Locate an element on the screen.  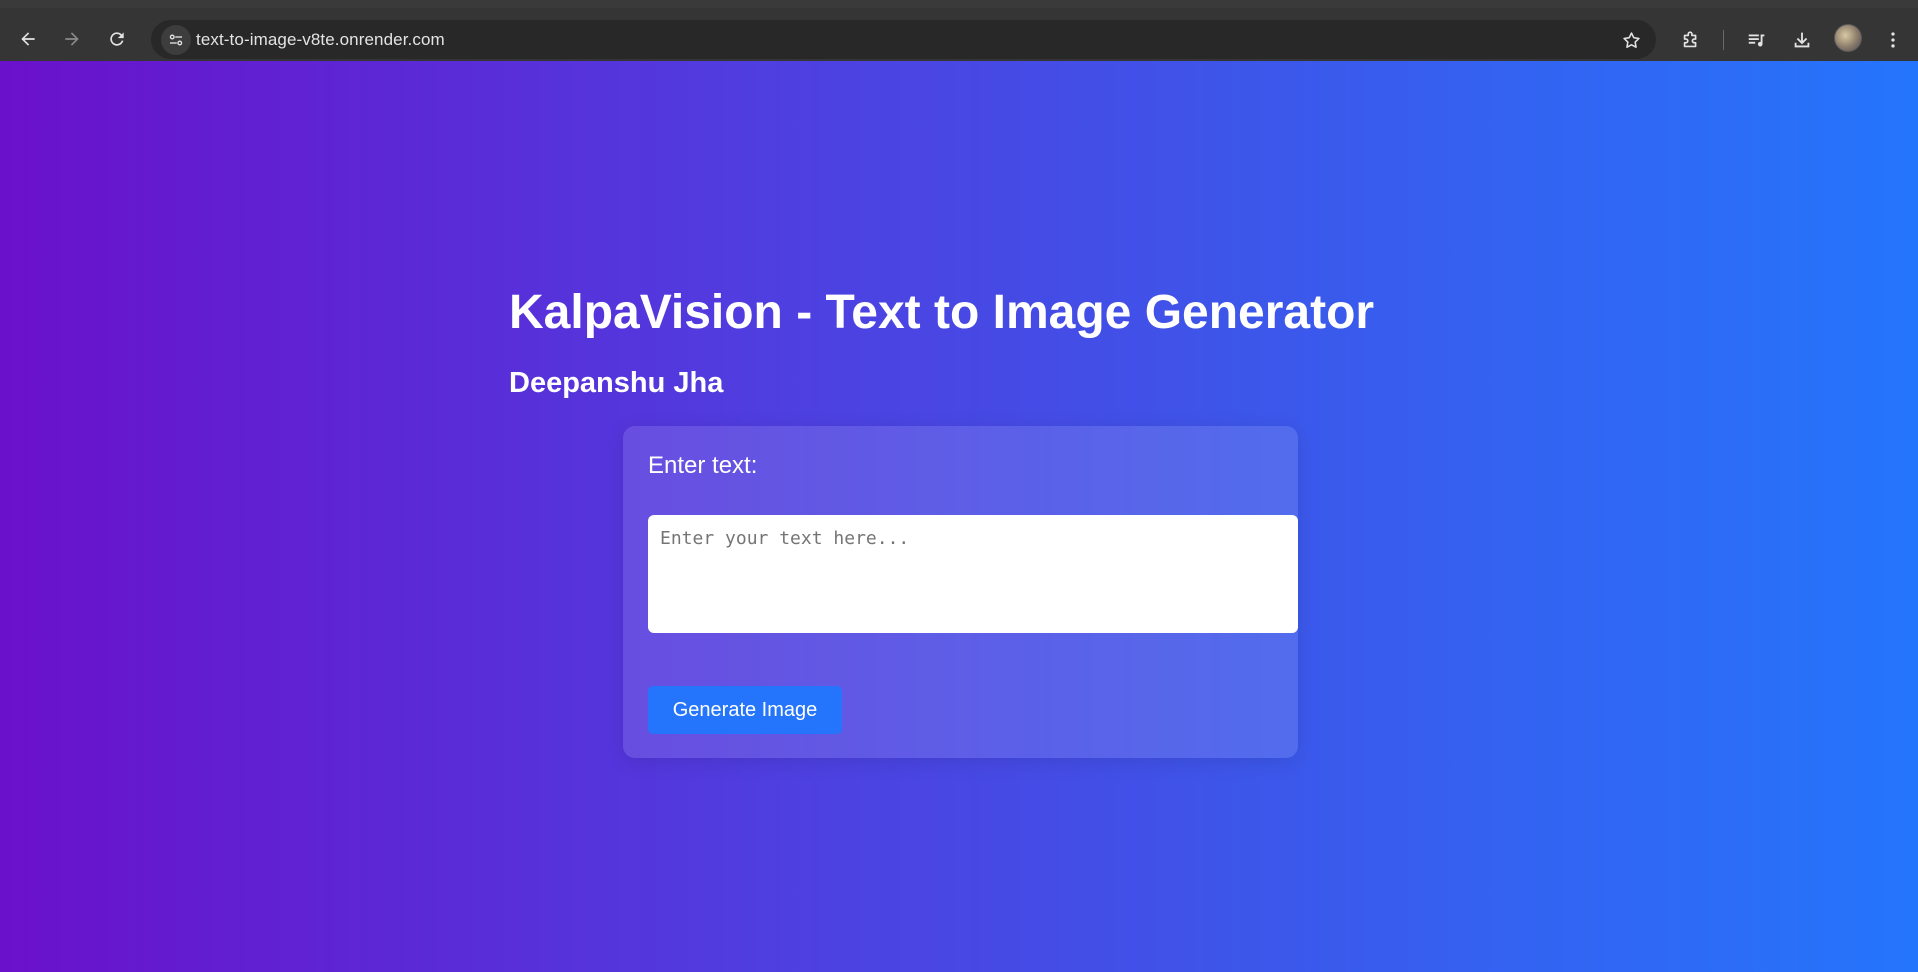
browser-toolbar: text-to-image-v8te.onrender.com is located at coordinates (959, 34).